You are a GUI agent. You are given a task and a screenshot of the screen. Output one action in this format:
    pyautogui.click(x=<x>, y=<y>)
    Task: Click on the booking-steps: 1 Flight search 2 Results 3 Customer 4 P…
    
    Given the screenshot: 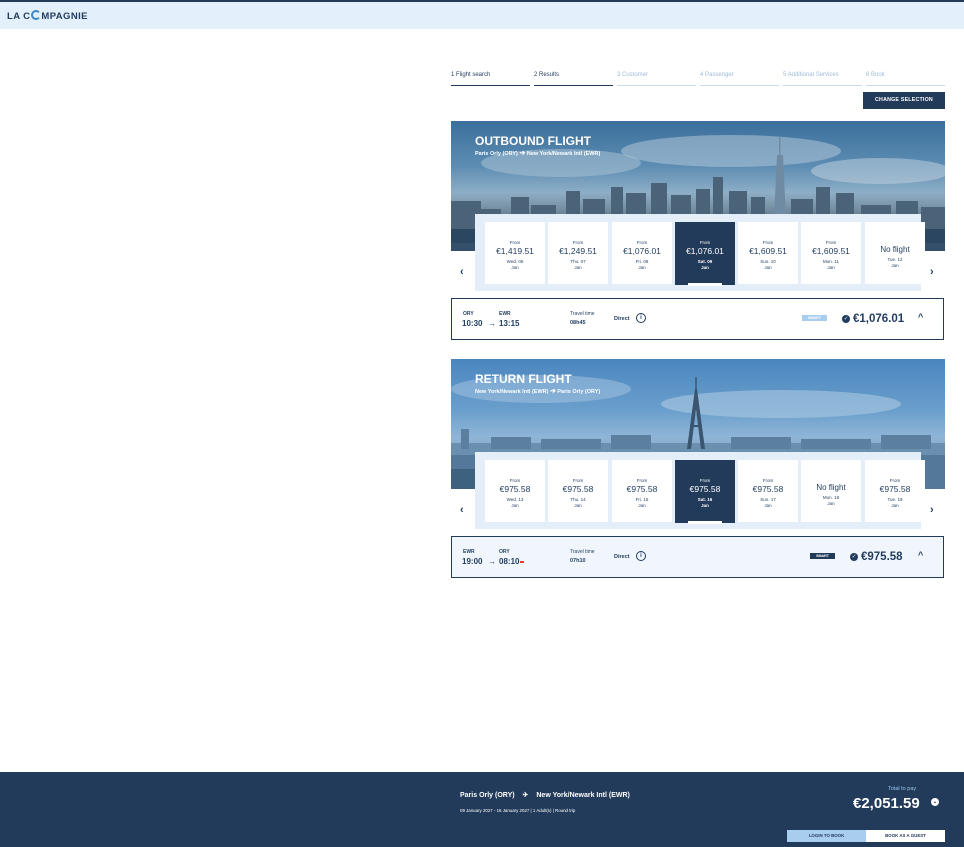 What is the action you would take?
    pyautogui.click(x=698, y=78)
    